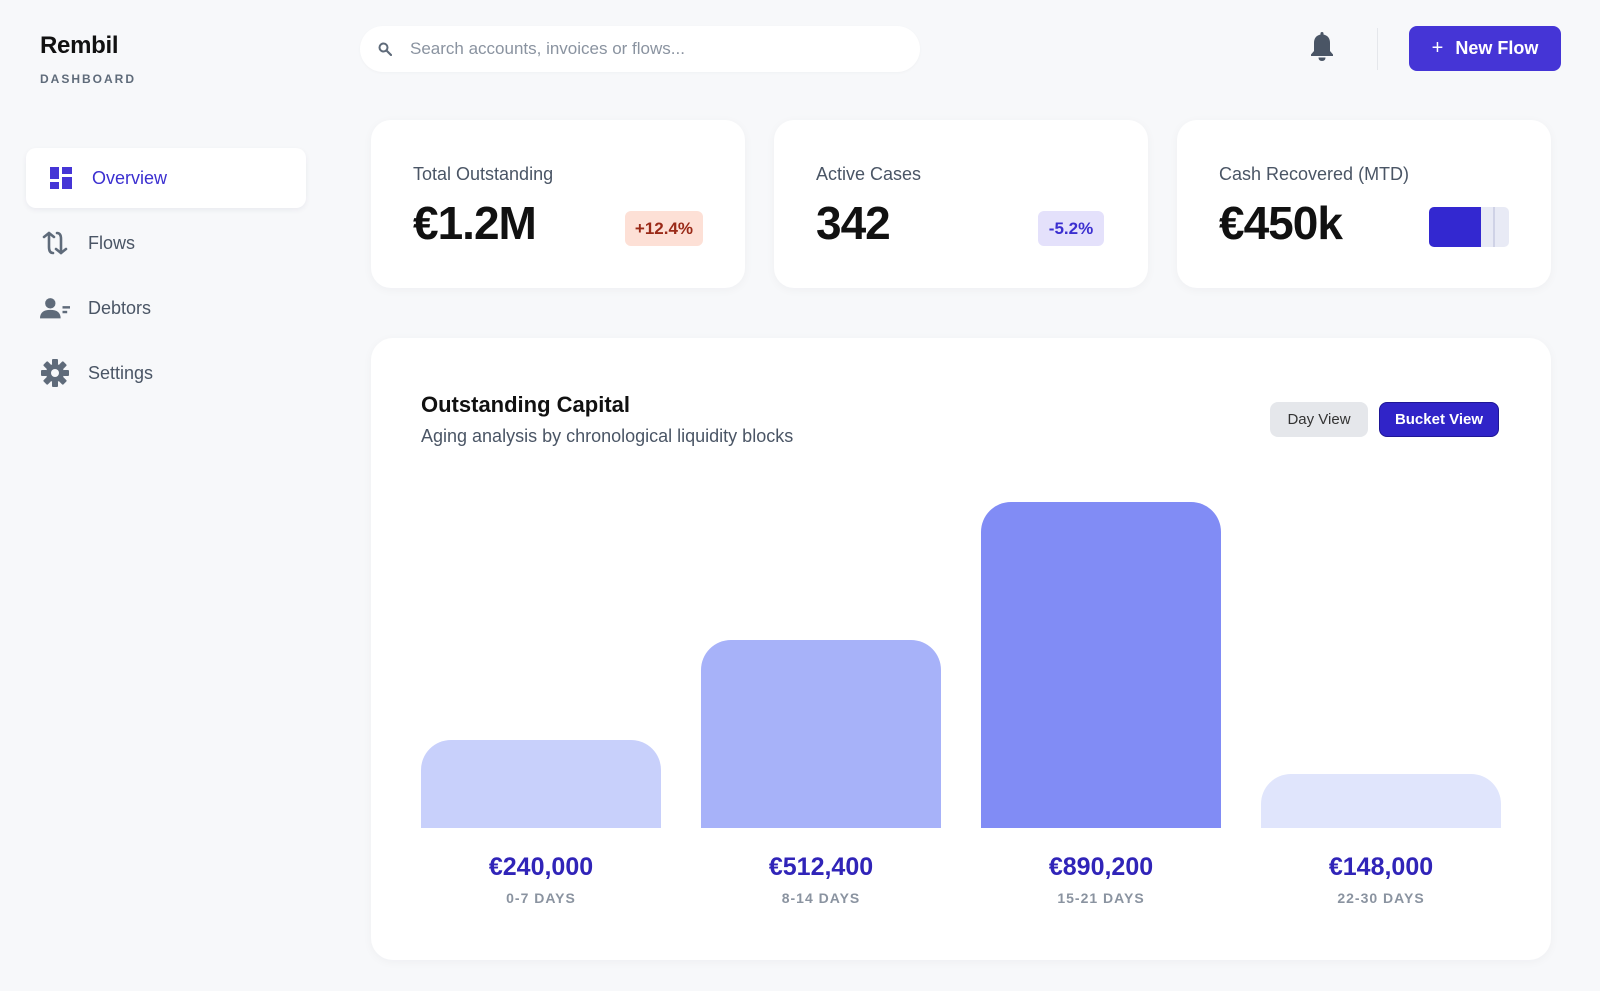 The height and width of the screenshot is (991, 1600). What do you see at coordinates (385, 49) in the screenshot?
I see `search-icon` at bounding box center [385, 49].